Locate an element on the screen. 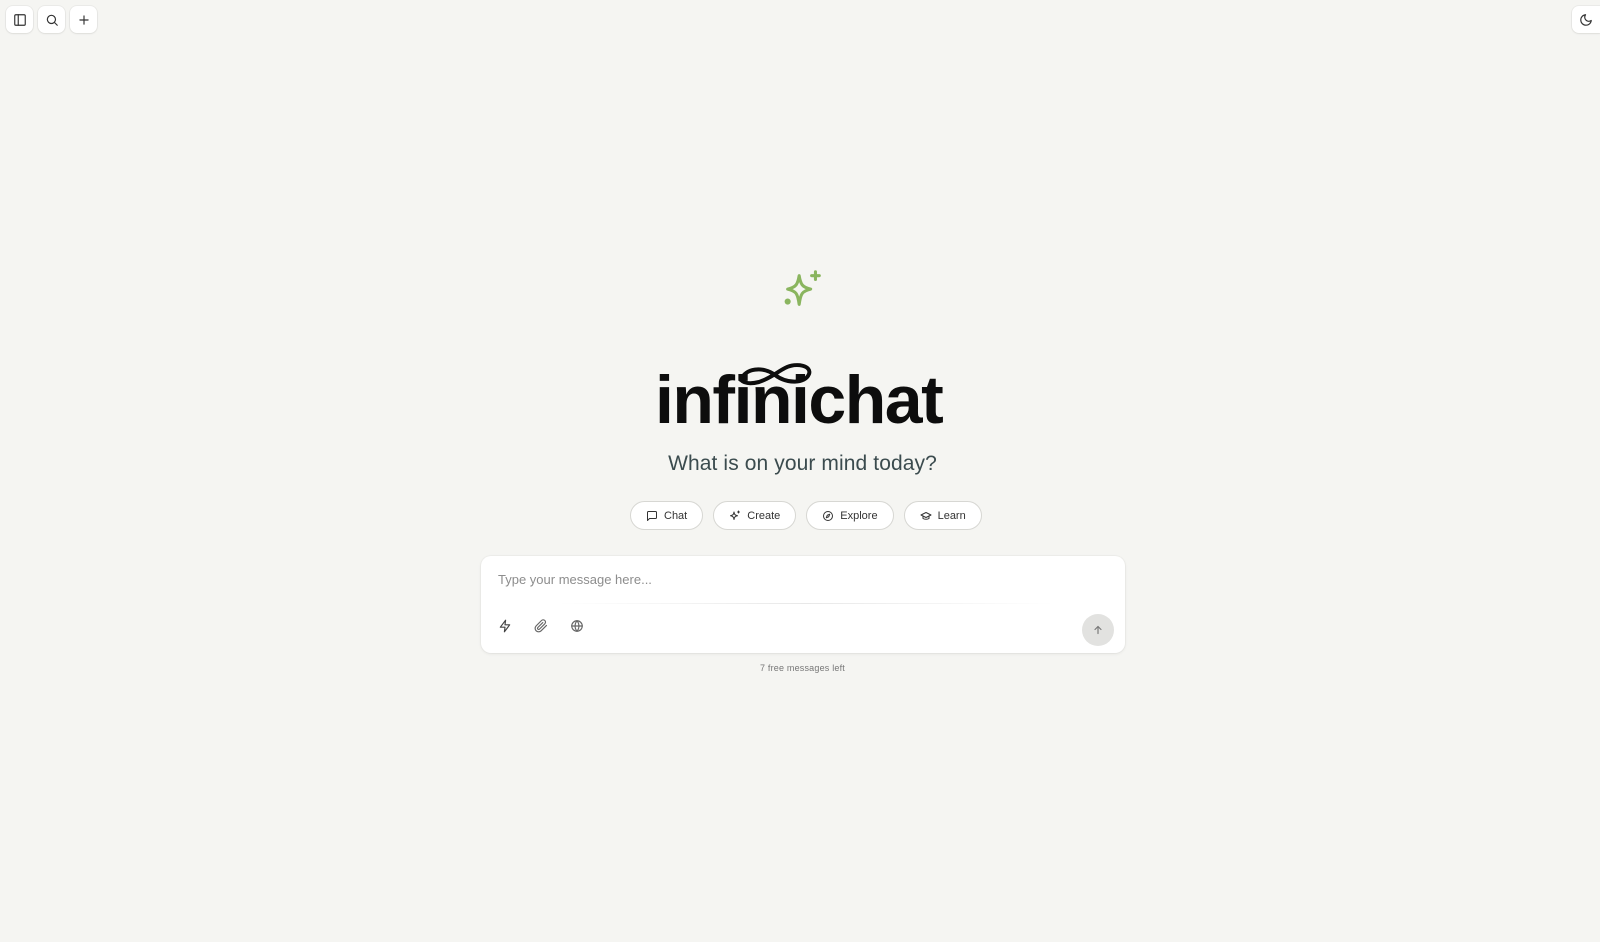 This screenshot has height=942, width=1600. message-input is located at coordinates (798, 579).